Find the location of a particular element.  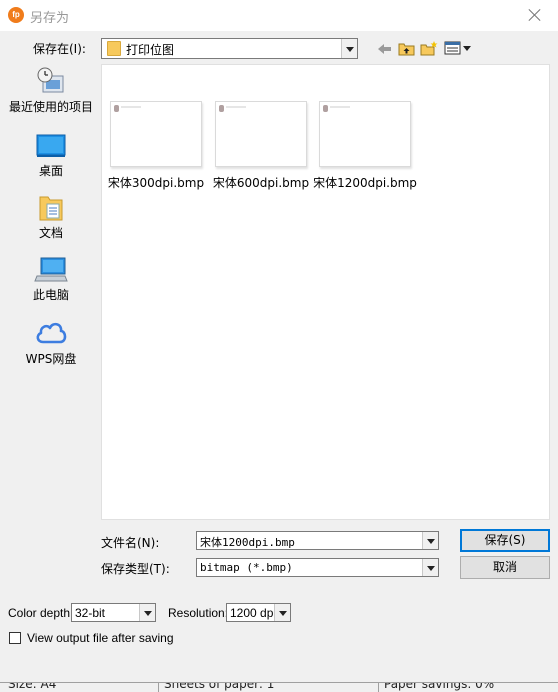

status-savings: Paper savings: 0% is located at coordinates (439, 686).